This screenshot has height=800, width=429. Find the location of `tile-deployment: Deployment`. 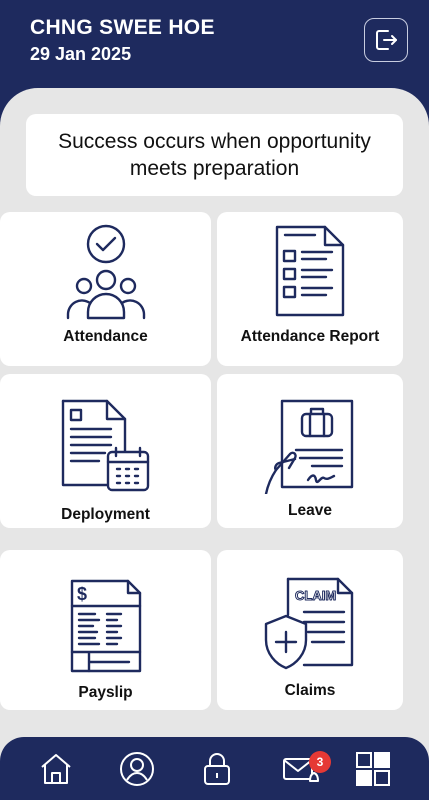

tile-deployment: Deployment is located at coordinates (105, 451).